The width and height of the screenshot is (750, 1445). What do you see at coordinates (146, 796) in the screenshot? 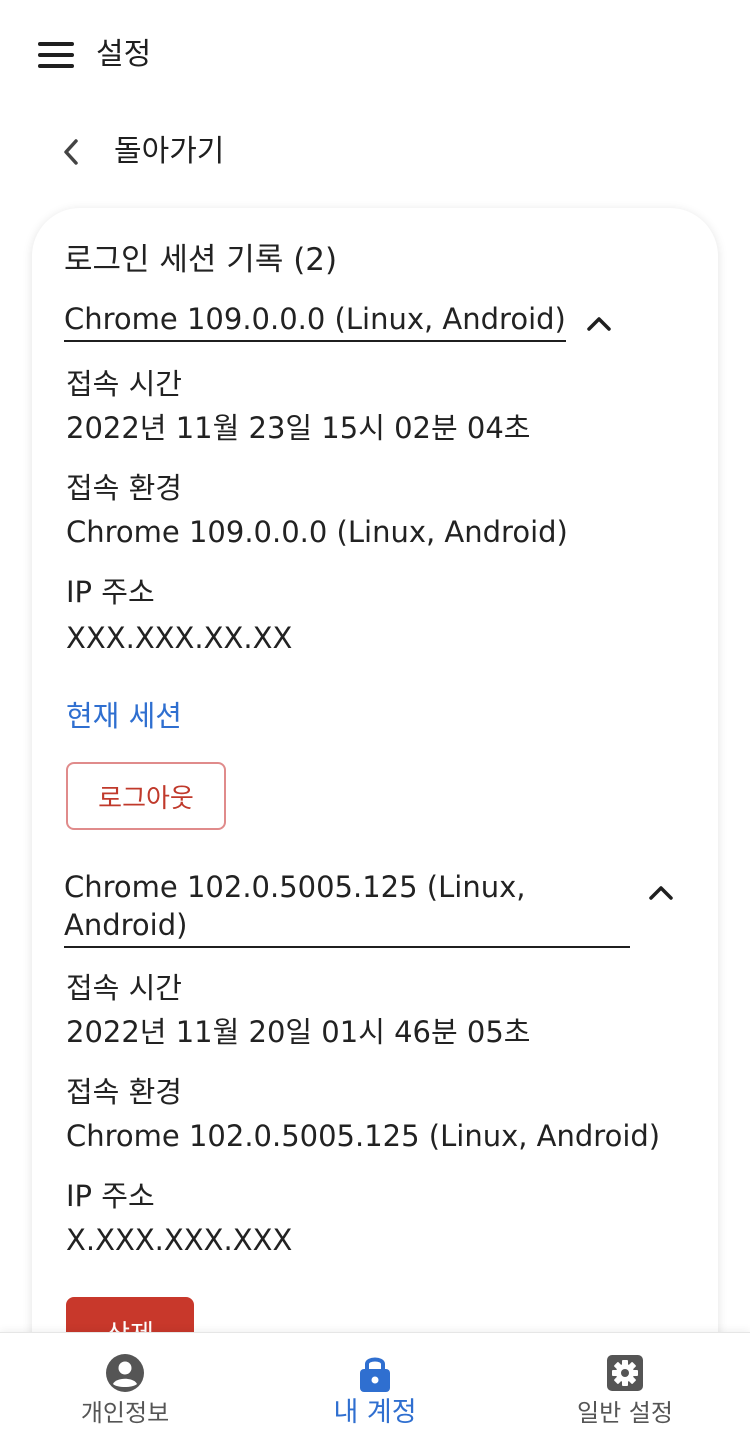
I see `logout-button: 로그아웃` at bounding box center [146, 796].